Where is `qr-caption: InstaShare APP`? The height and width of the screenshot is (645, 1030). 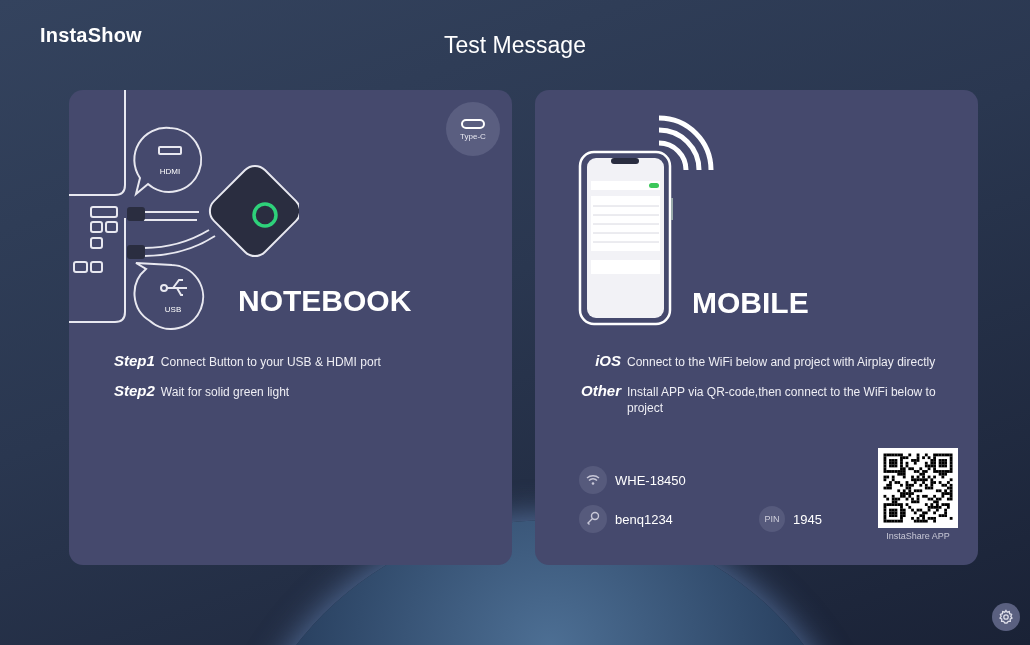
qr-caption: InstaShare APP is located at coordinates (918, 536).